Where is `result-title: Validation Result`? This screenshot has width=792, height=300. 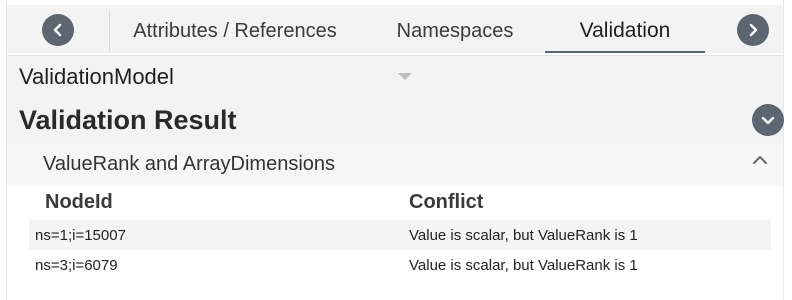 result-title: Validation Result is located at coordinates (128, 120).